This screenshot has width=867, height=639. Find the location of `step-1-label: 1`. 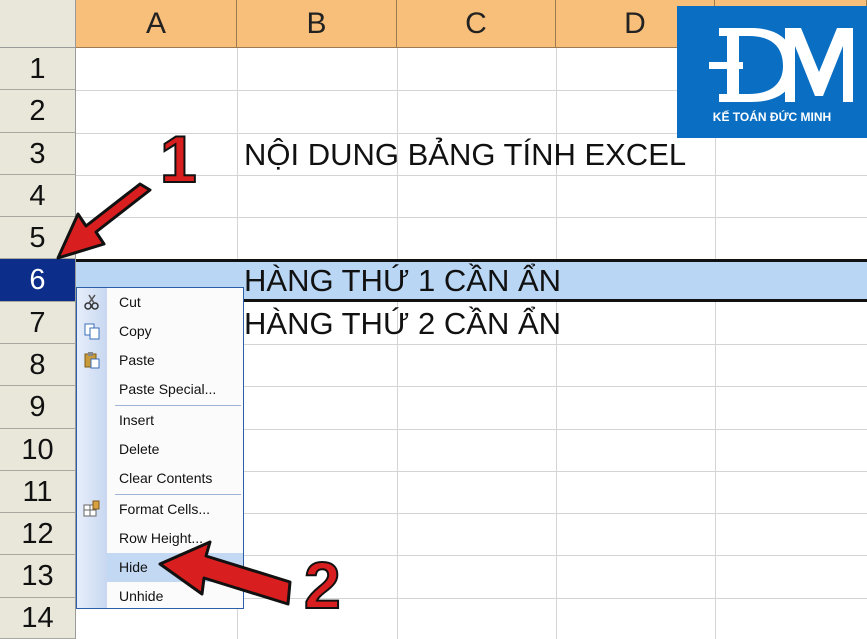

step-1-label: 1 is located at coordinates (178, 159).